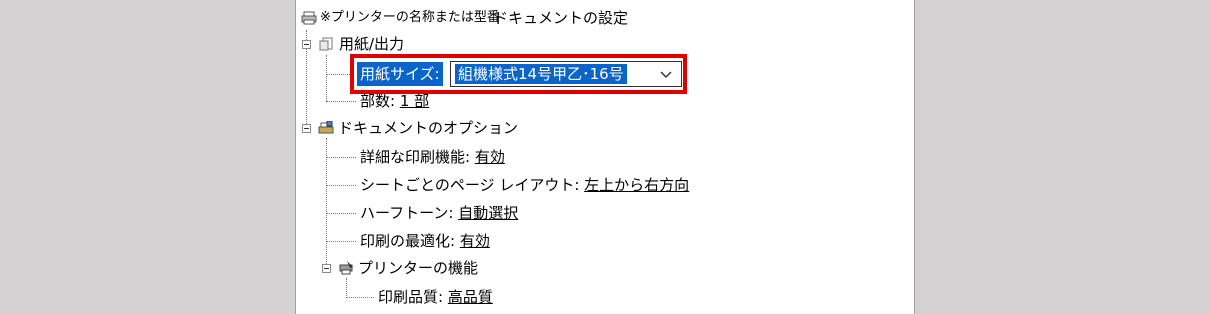  I want to click on copies-value: 1 部, so click(414, 101).